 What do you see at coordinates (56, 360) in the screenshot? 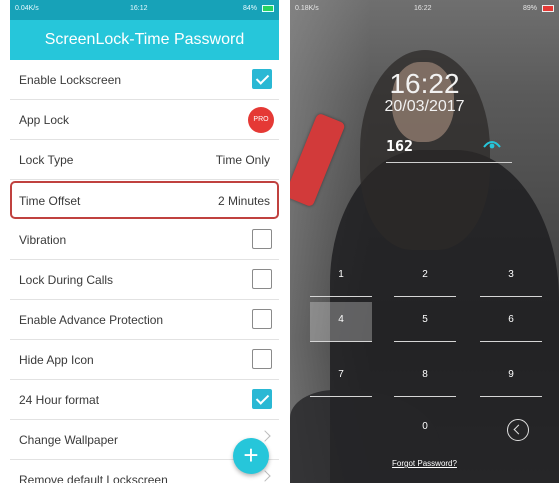
I see `setting-label: Hide App Icon` at bounding box center [56, 360].